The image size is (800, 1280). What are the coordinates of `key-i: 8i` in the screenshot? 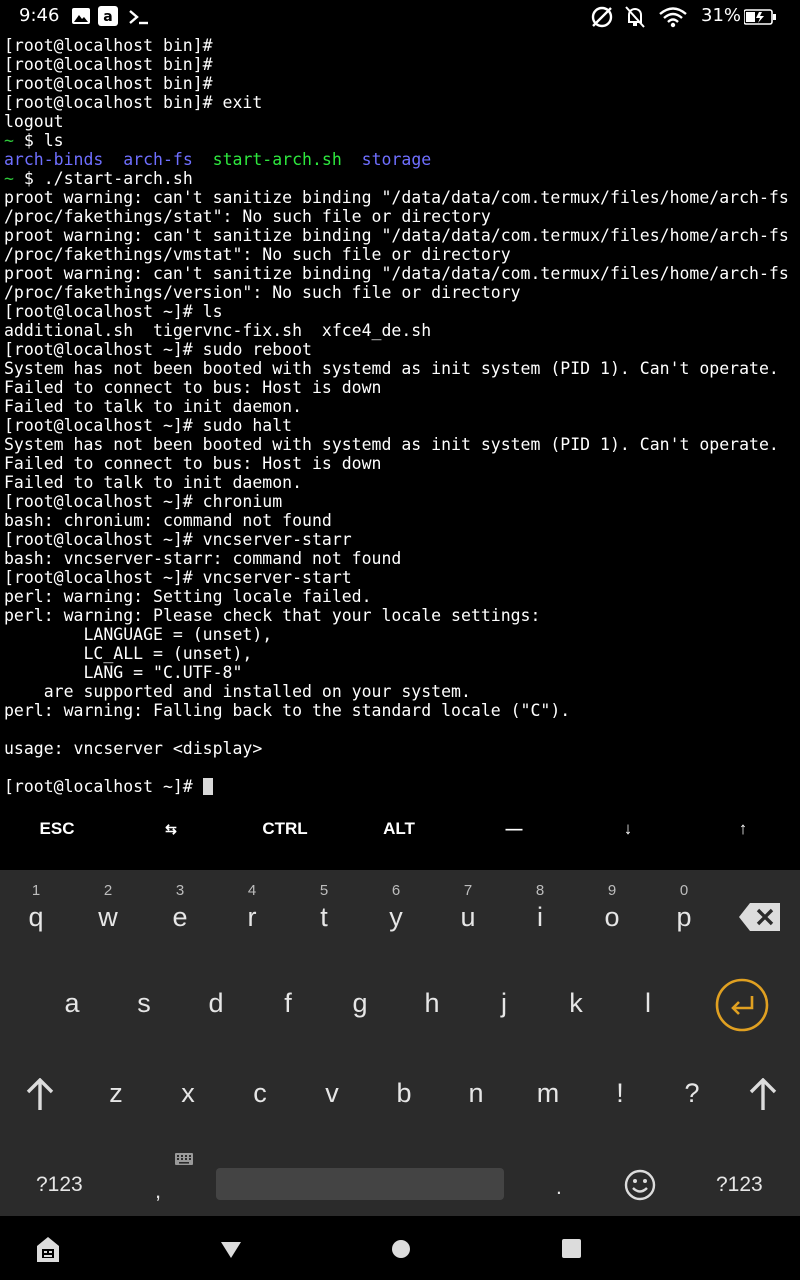 It's located at (540, 918).